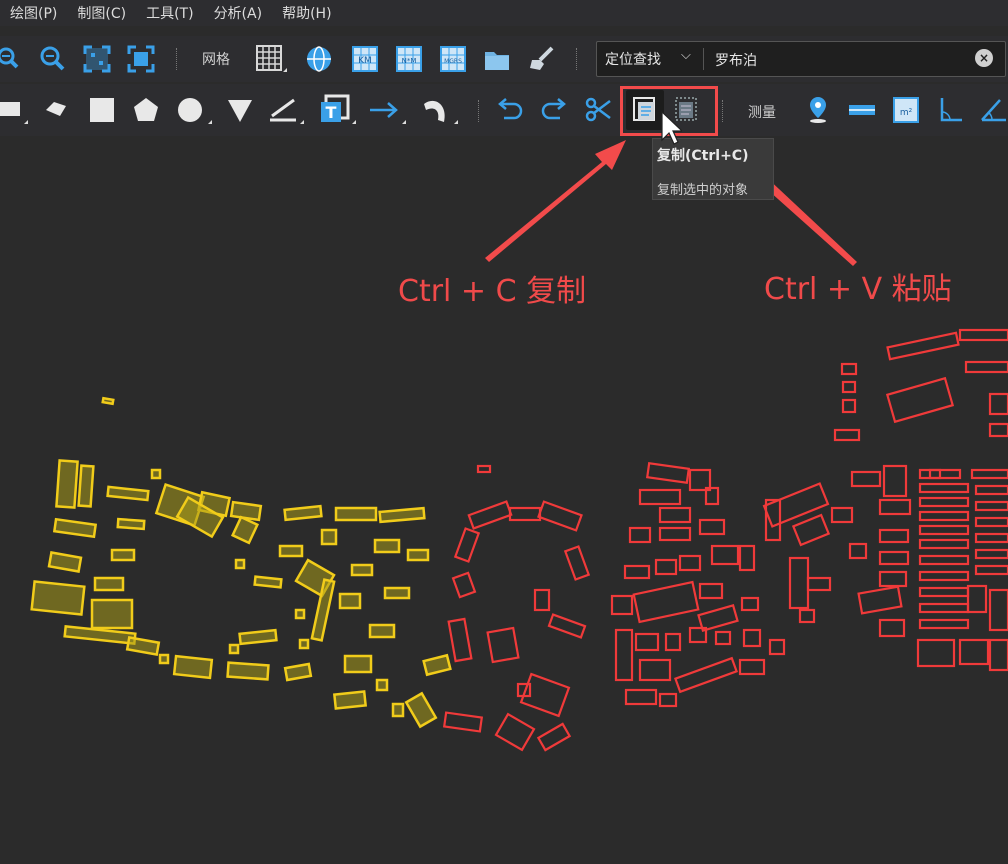  Describe the element at coordinates (633, 59) in the screenshot. I see `search-mode-select: 定位查找` at that location.